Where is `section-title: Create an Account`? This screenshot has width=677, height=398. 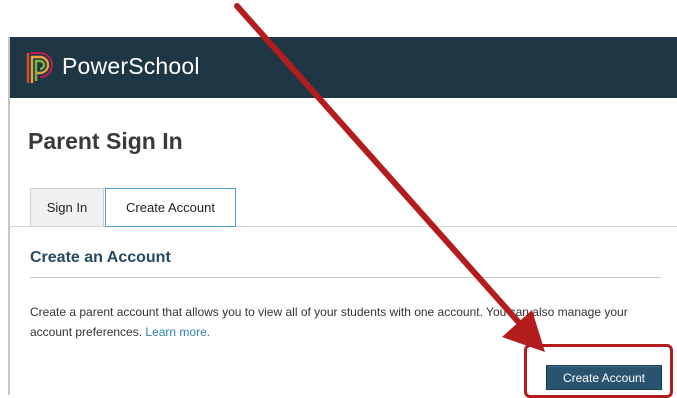 section-title: Create an Account is located at coordinates (100, 257).